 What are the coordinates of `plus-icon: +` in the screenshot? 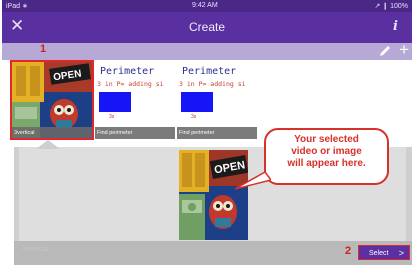 It's located at (404, 50).